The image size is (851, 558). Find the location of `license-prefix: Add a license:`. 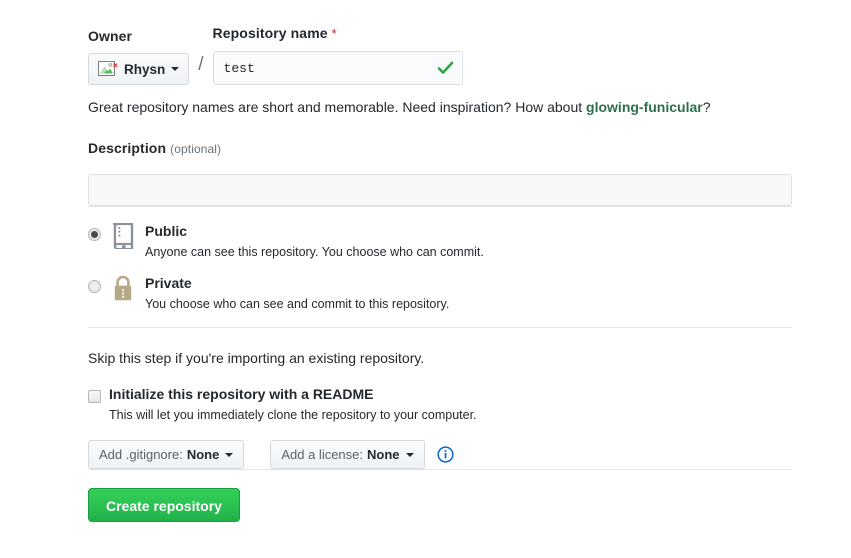

license-prefix: Add a license: is located at coordinates (322, 454).